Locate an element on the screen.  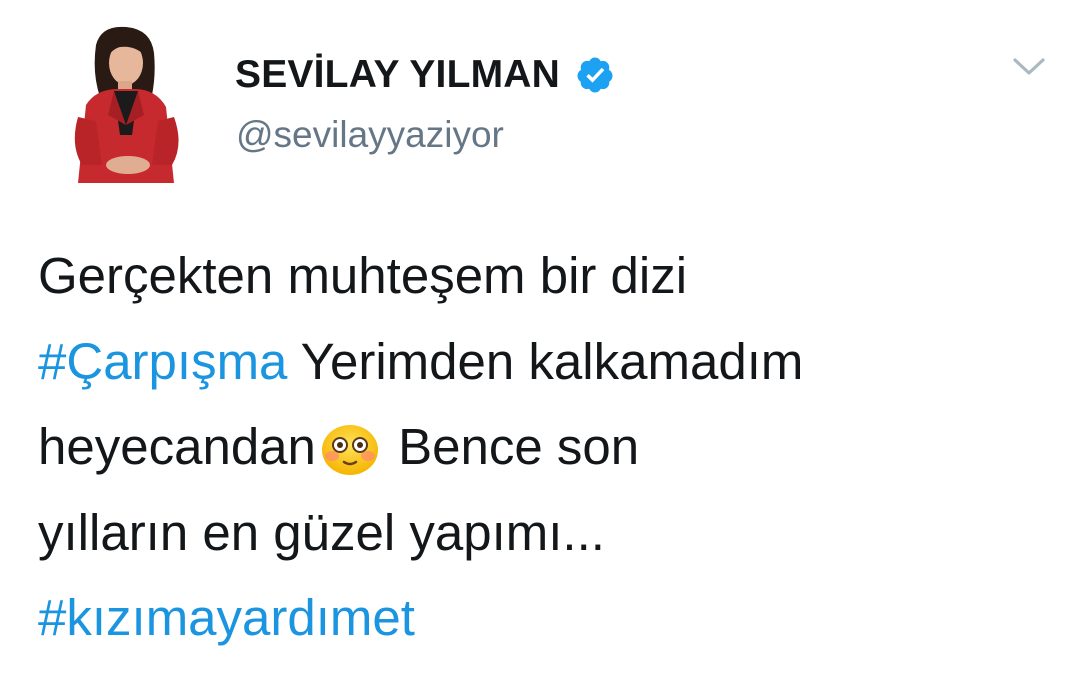
hashtag-link-kizimayardimet: #kızımayardımet is located at coordinates (226, 617).